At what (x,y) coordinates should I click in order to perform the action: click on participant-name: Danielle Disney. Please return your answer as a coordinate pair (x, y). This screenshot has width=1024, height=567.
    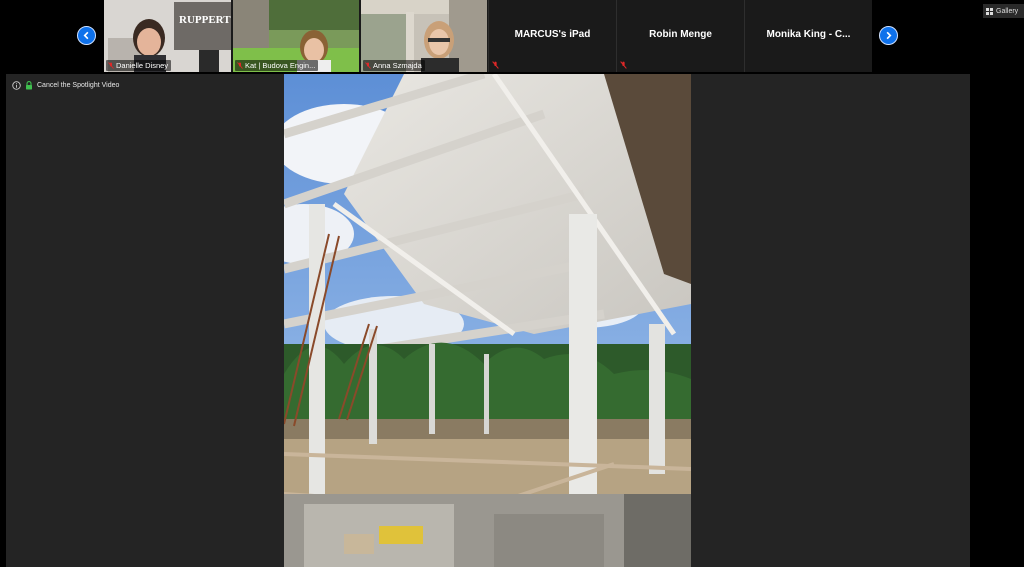
    Looking at the image, I should click on (142, 65).